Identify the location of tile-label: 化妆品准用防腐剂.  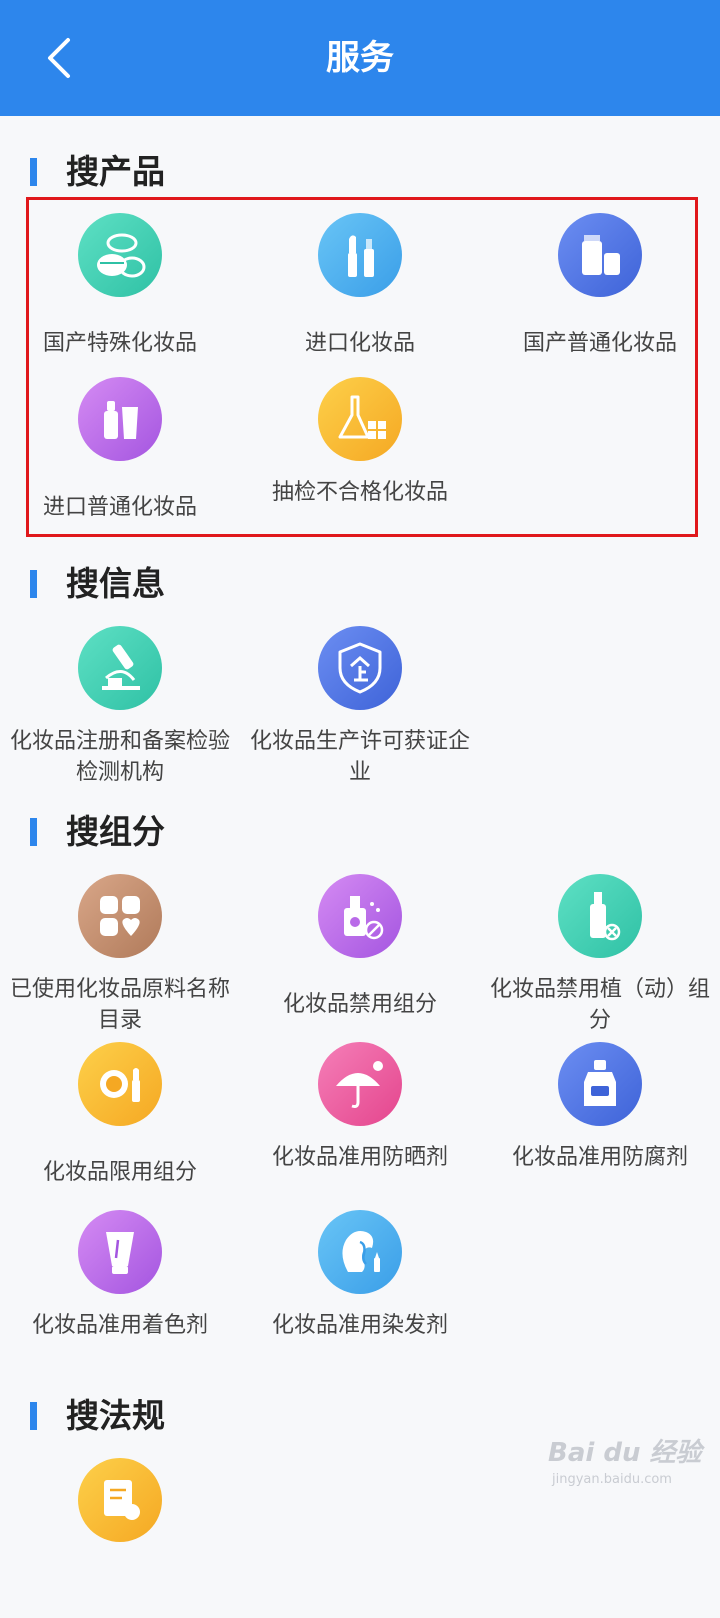
(599, 1157).